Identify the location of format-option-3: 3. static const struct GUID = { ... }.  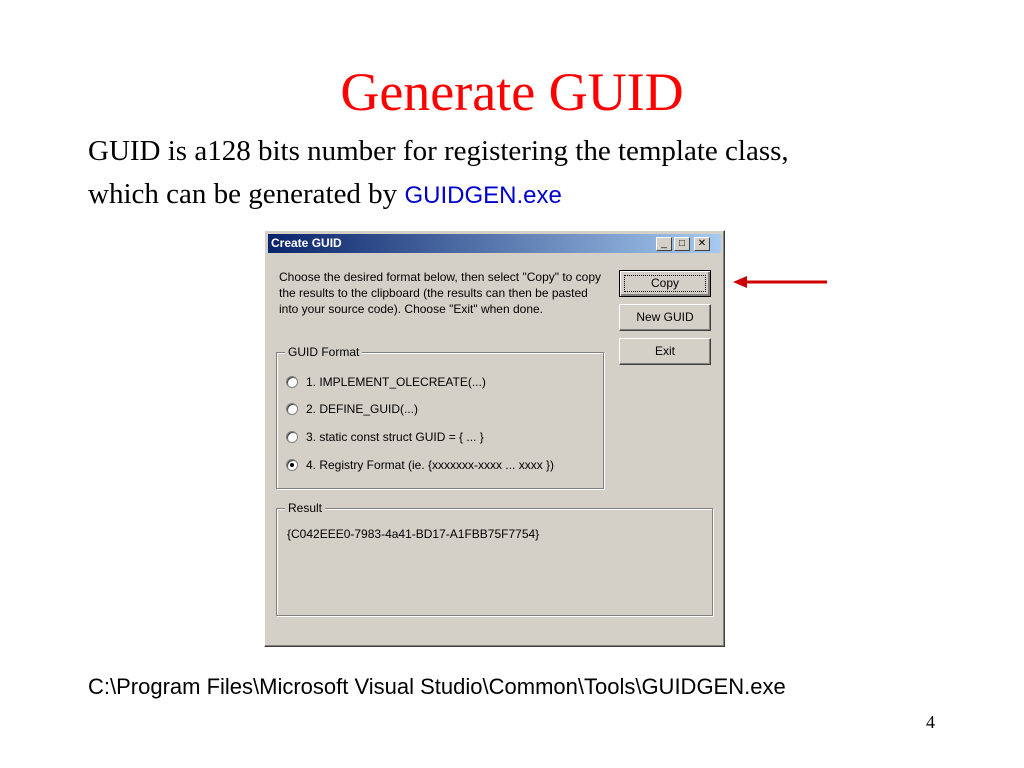
(385, 437).